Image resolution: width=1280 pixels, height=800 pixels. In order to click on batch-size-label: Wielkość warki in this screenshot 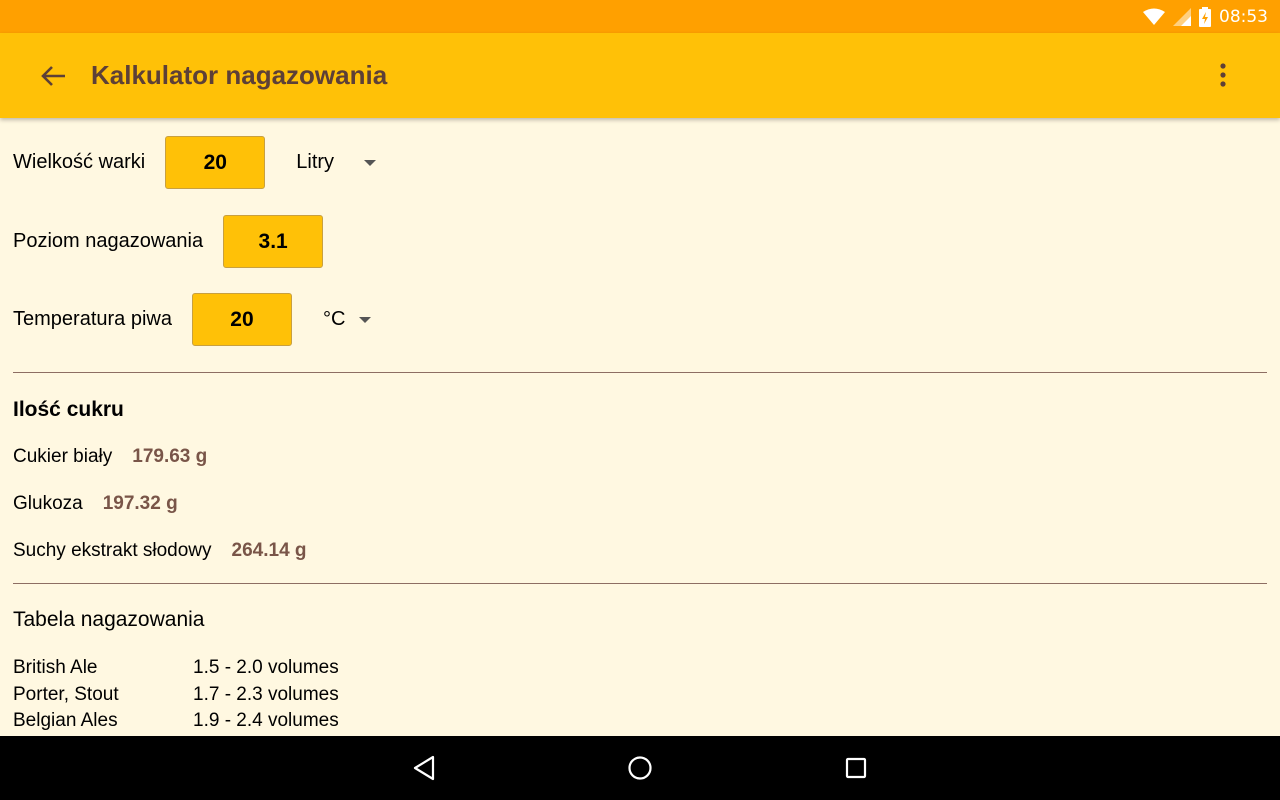, I will do `click(79, 162)`.